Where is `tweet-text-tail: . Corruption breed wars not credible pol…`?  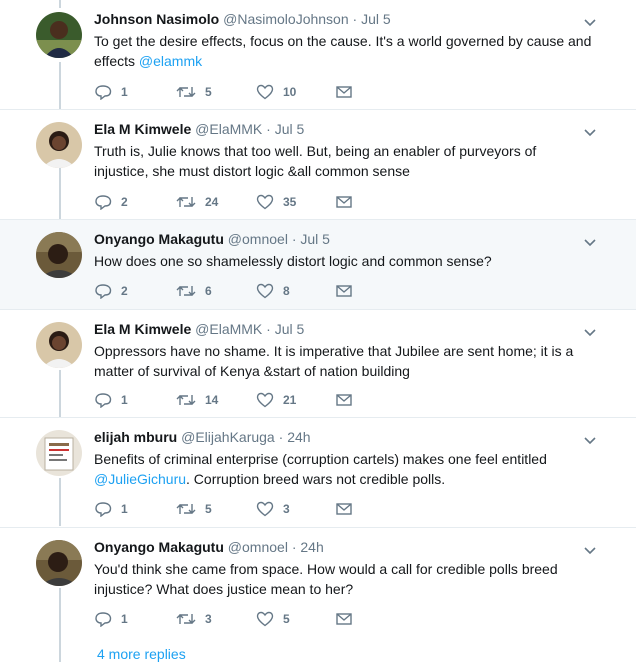 tweet-text-tail: . Corruption breed wars not credible pol… is located at coordinates (316, 479).